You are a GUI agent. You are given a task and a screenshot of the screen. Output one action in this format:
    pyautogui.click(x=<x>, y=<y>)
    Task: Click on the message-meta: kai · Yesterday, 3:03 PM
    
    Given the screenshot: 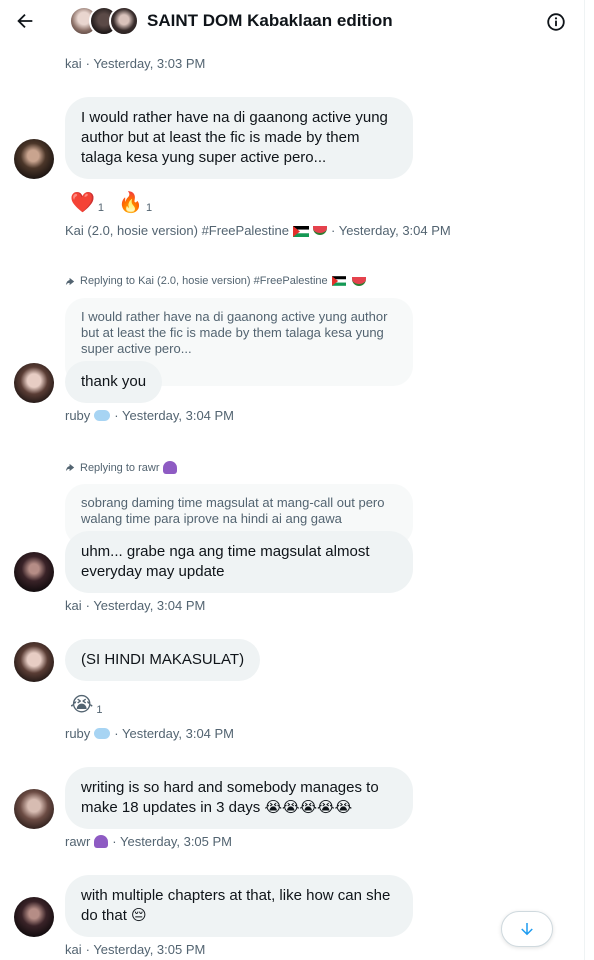 What is the action you would take?
    pyautogui.click(x=135, y=63)
    